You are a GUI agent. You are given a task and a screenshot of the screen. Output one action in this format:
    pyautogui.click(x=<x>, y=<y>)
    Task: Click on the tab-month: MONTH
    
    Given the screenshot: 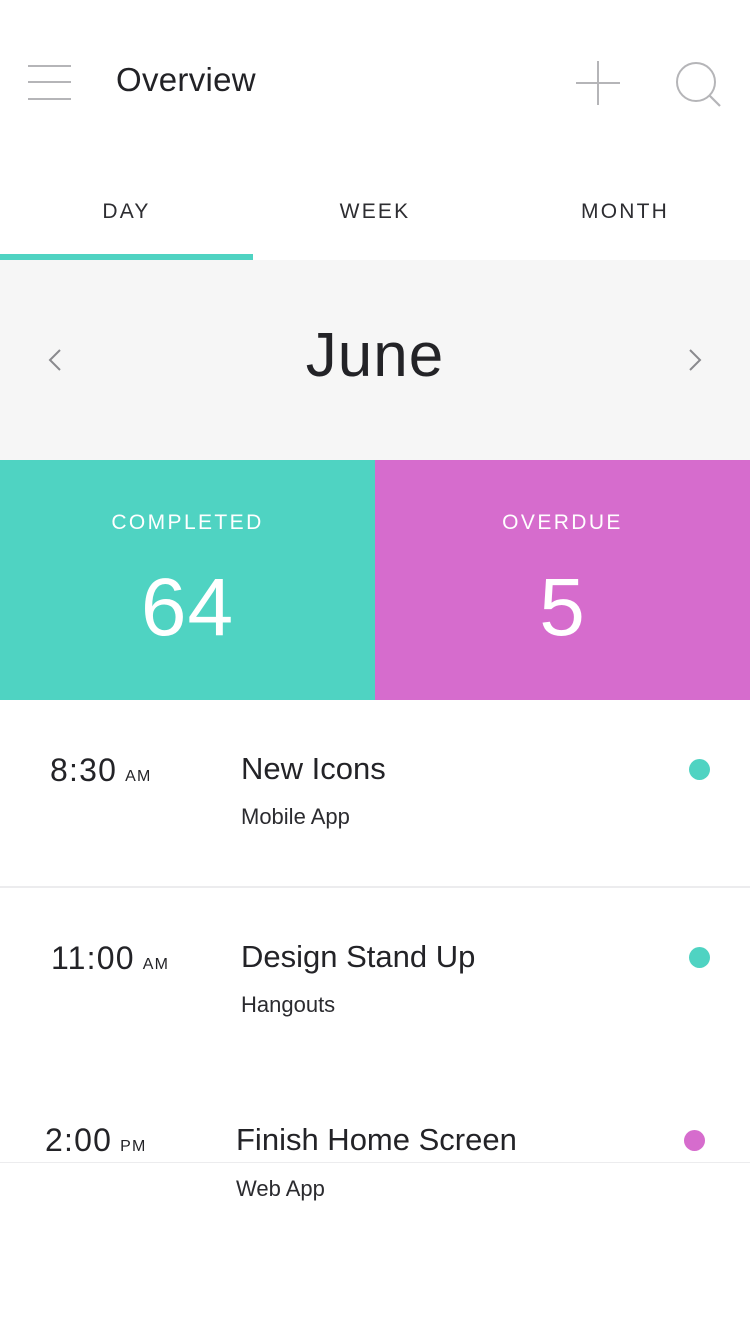 What is the action you would take?
    pyautogui.click(x=625, y=215)
    